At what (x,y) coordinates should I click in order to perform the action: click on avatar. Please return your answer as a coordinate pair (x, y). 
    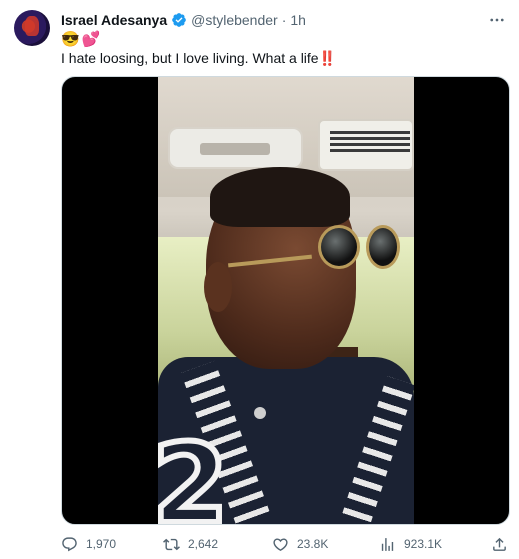
    Looking at the image, I should click on (32, 28).